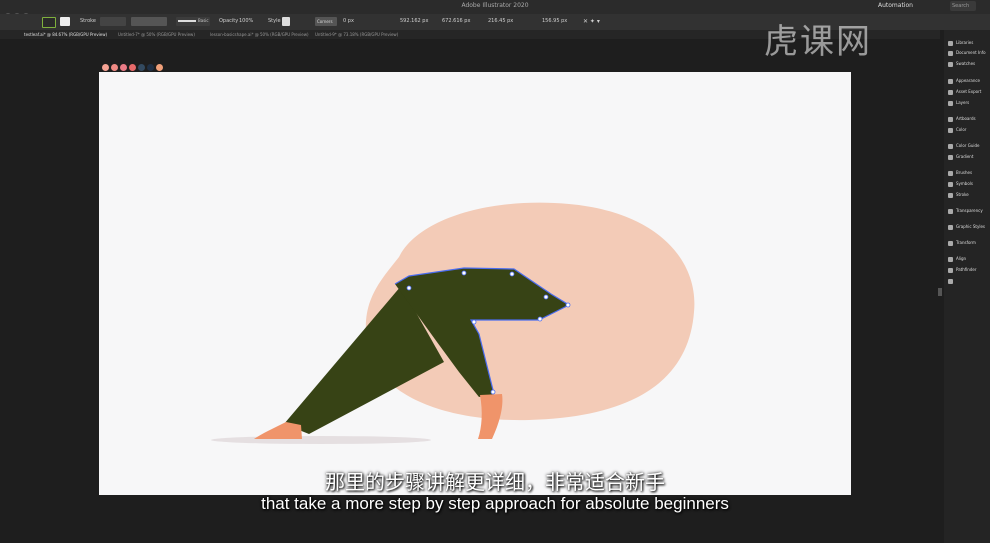 Image resolution: width=990 pixels, height=543 pixels. Describe the element at coordinates (149, 21) in the screenshot. I see `variable-width-profile` at that location.